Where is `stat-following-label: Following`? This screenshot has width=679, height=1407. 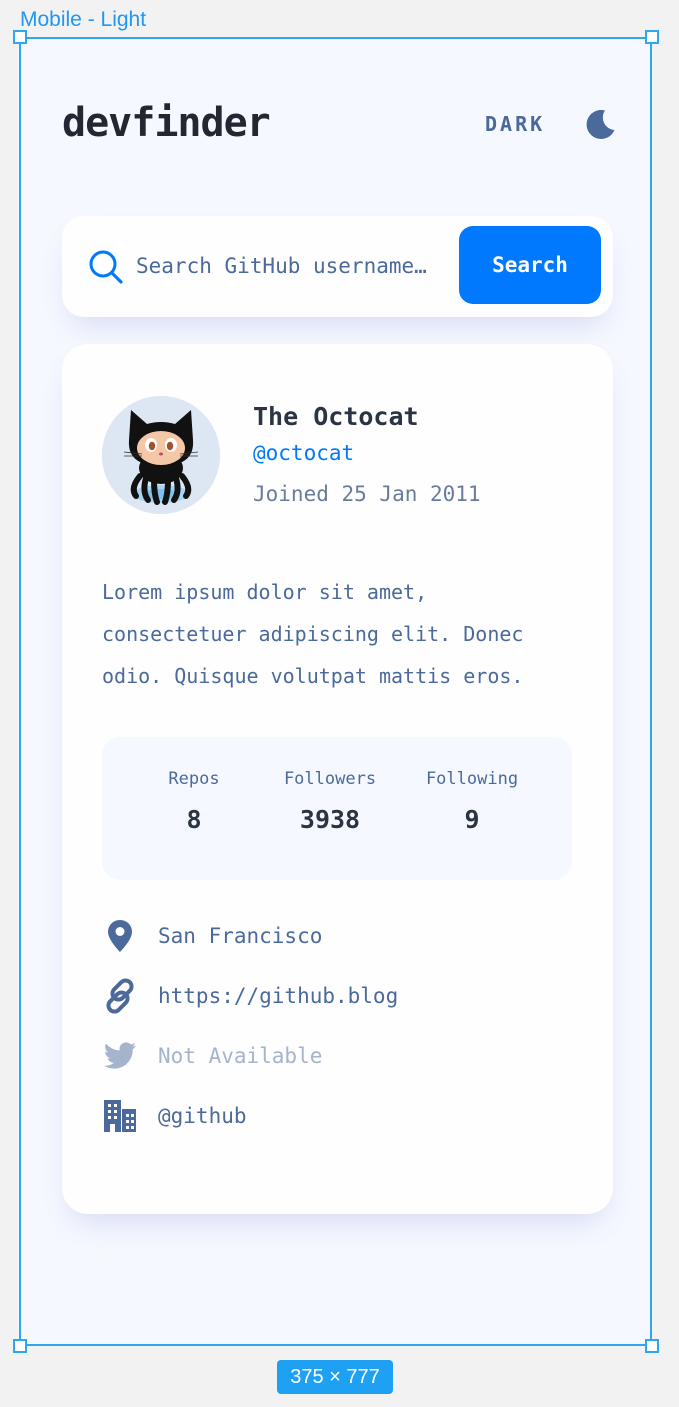 stat-following-label: Following is located at coordinates (472, 779).